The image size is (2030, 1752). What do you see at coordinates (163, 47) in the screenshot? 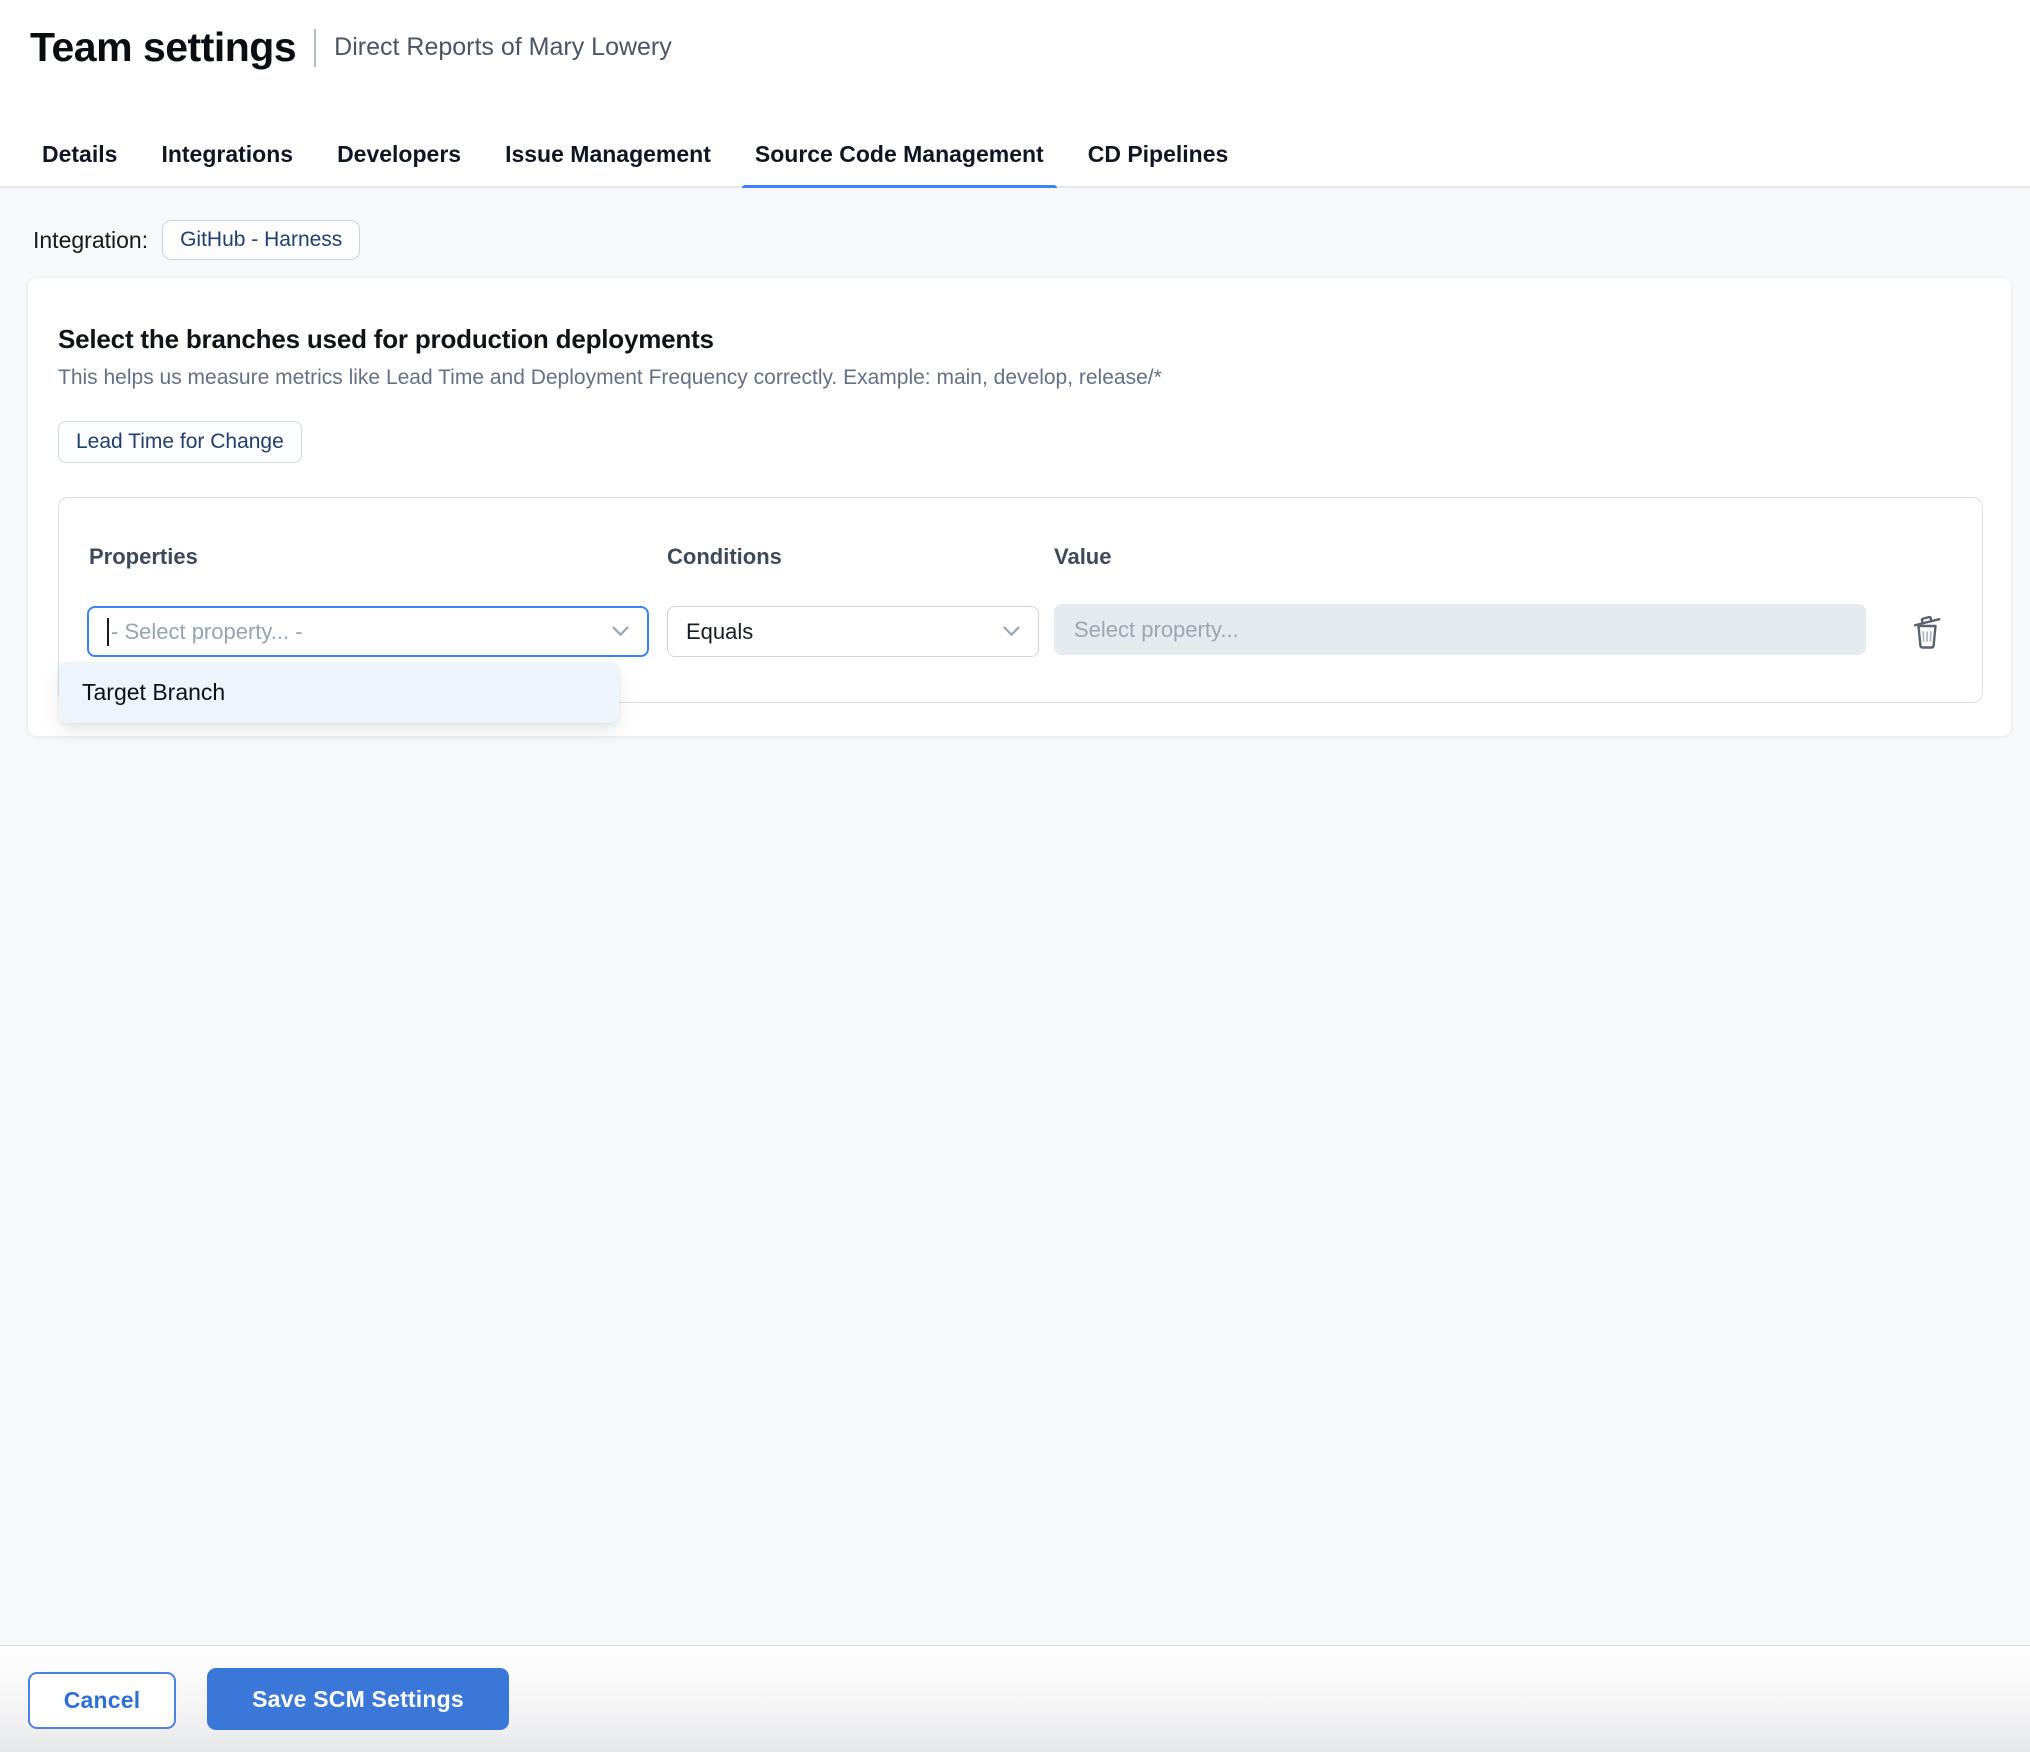
I see `page-title: Team settings` at bounding box center [163, 47].